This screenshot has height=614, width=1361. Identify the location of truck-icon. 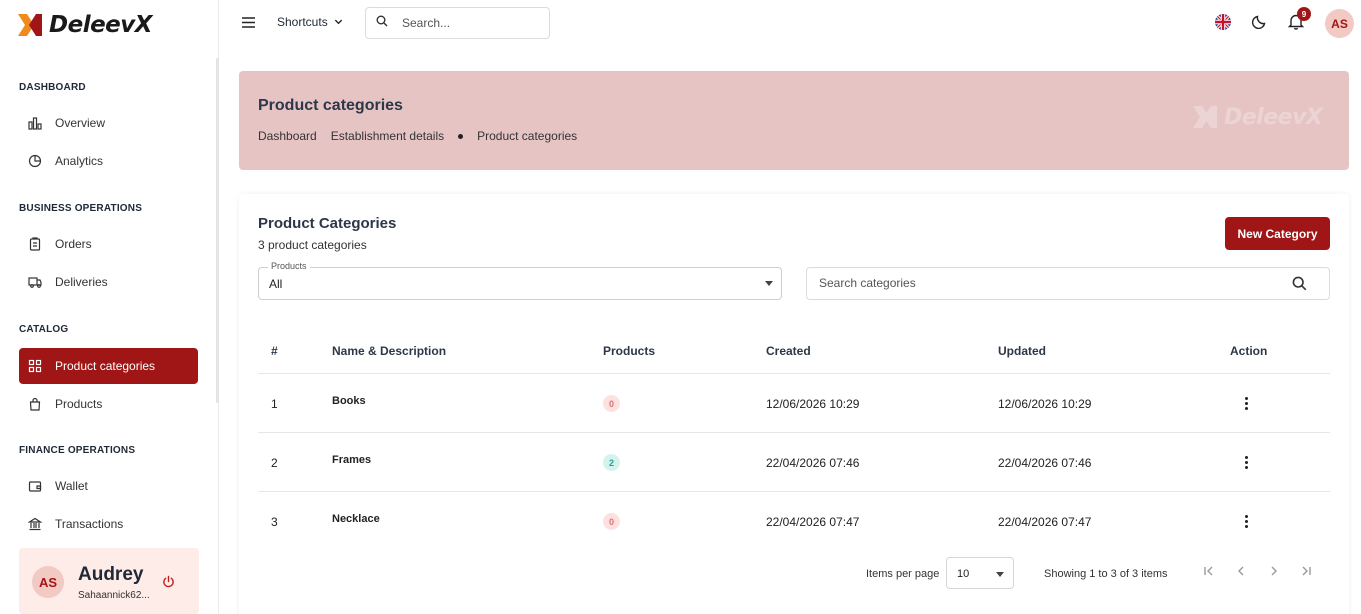
(35, 282).